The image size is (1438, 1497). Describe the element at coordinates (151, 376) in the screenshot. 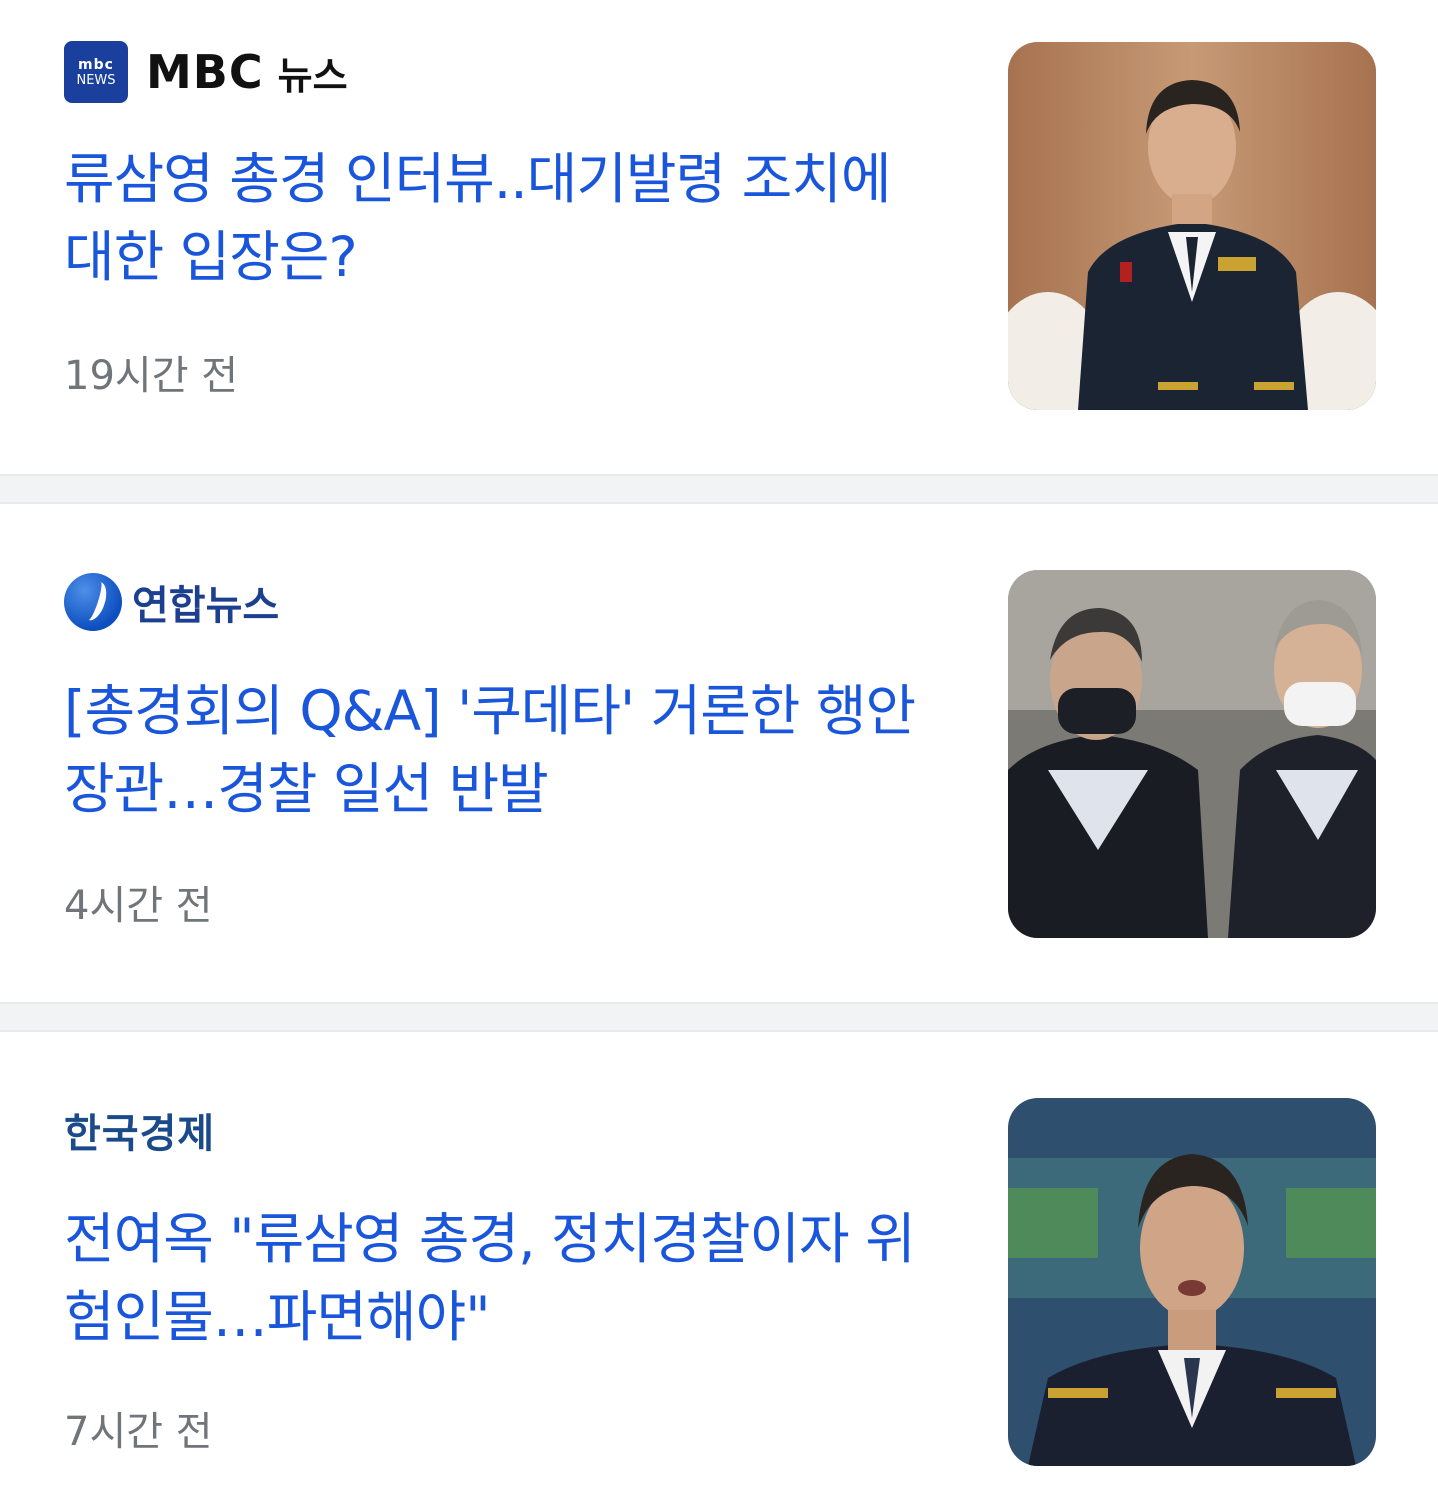

I see `article-time: 19시간 전` at that location.